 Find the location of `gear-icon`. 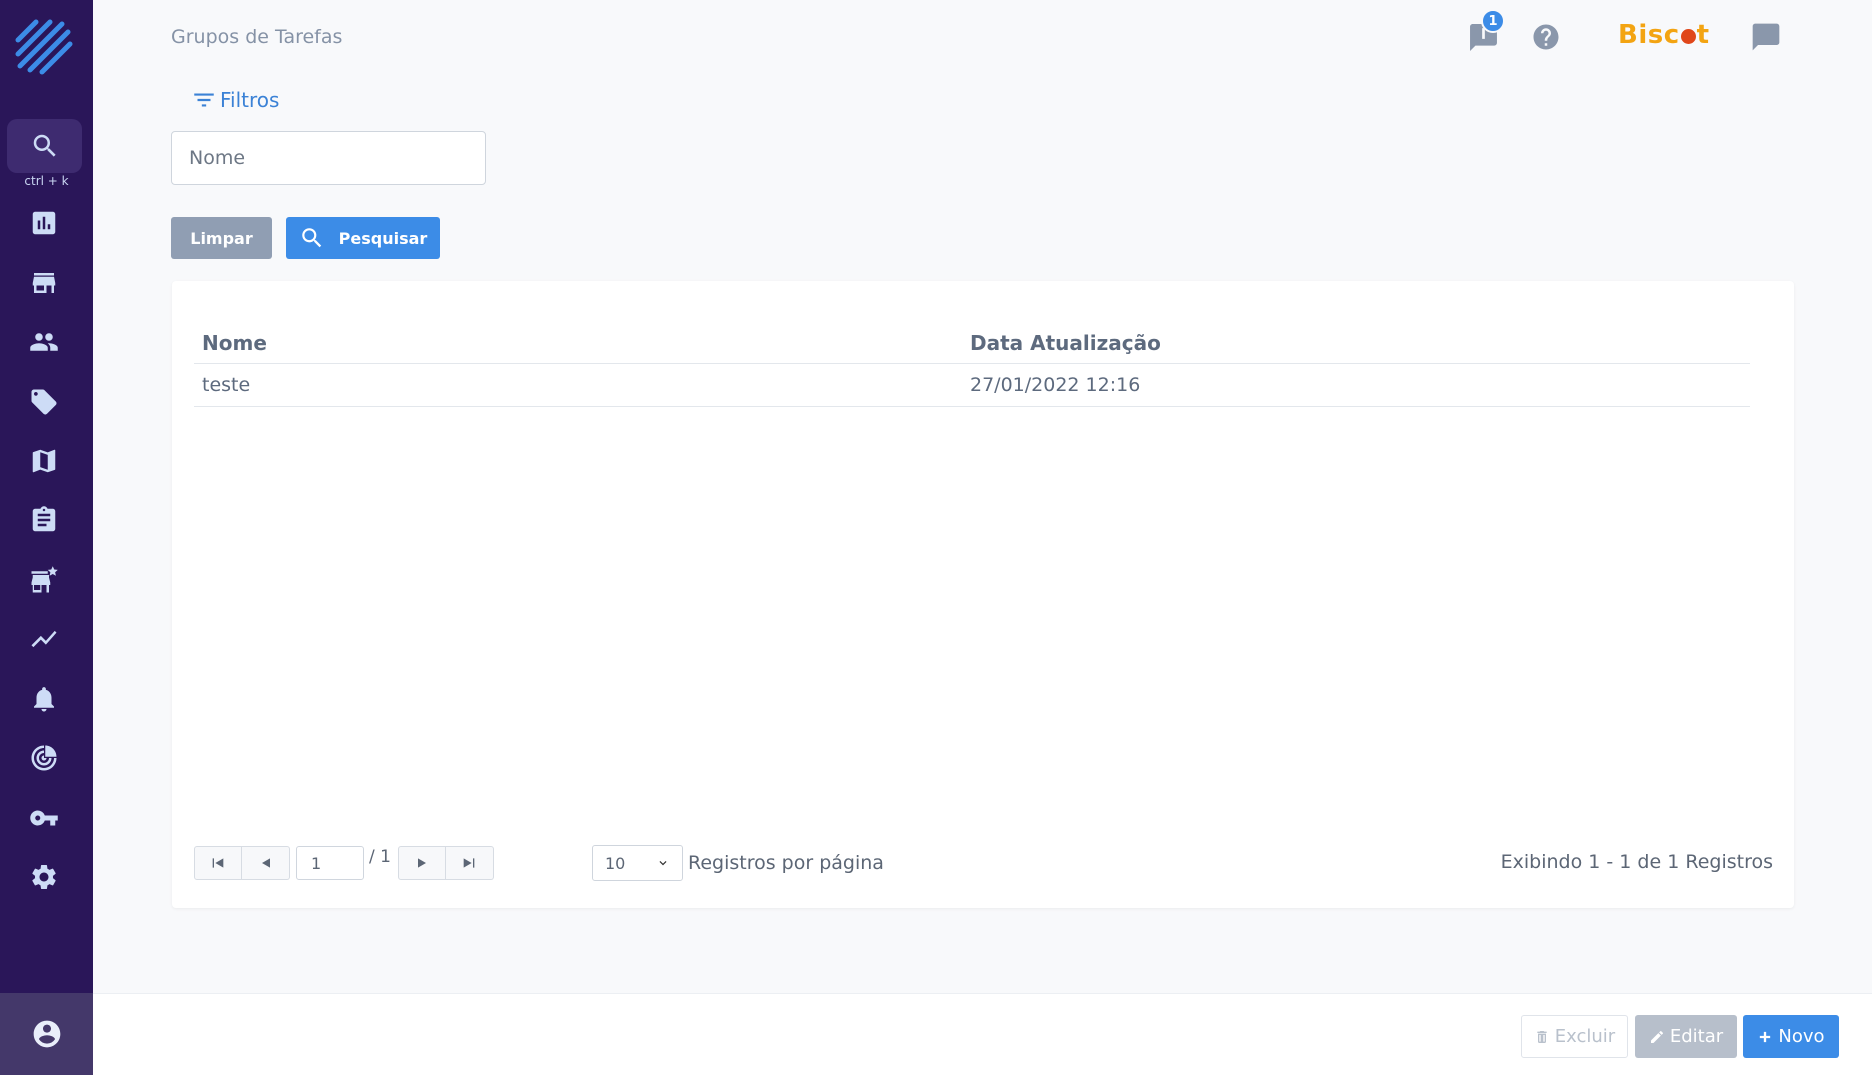

gear-icon is located at coordinates (44, 877).